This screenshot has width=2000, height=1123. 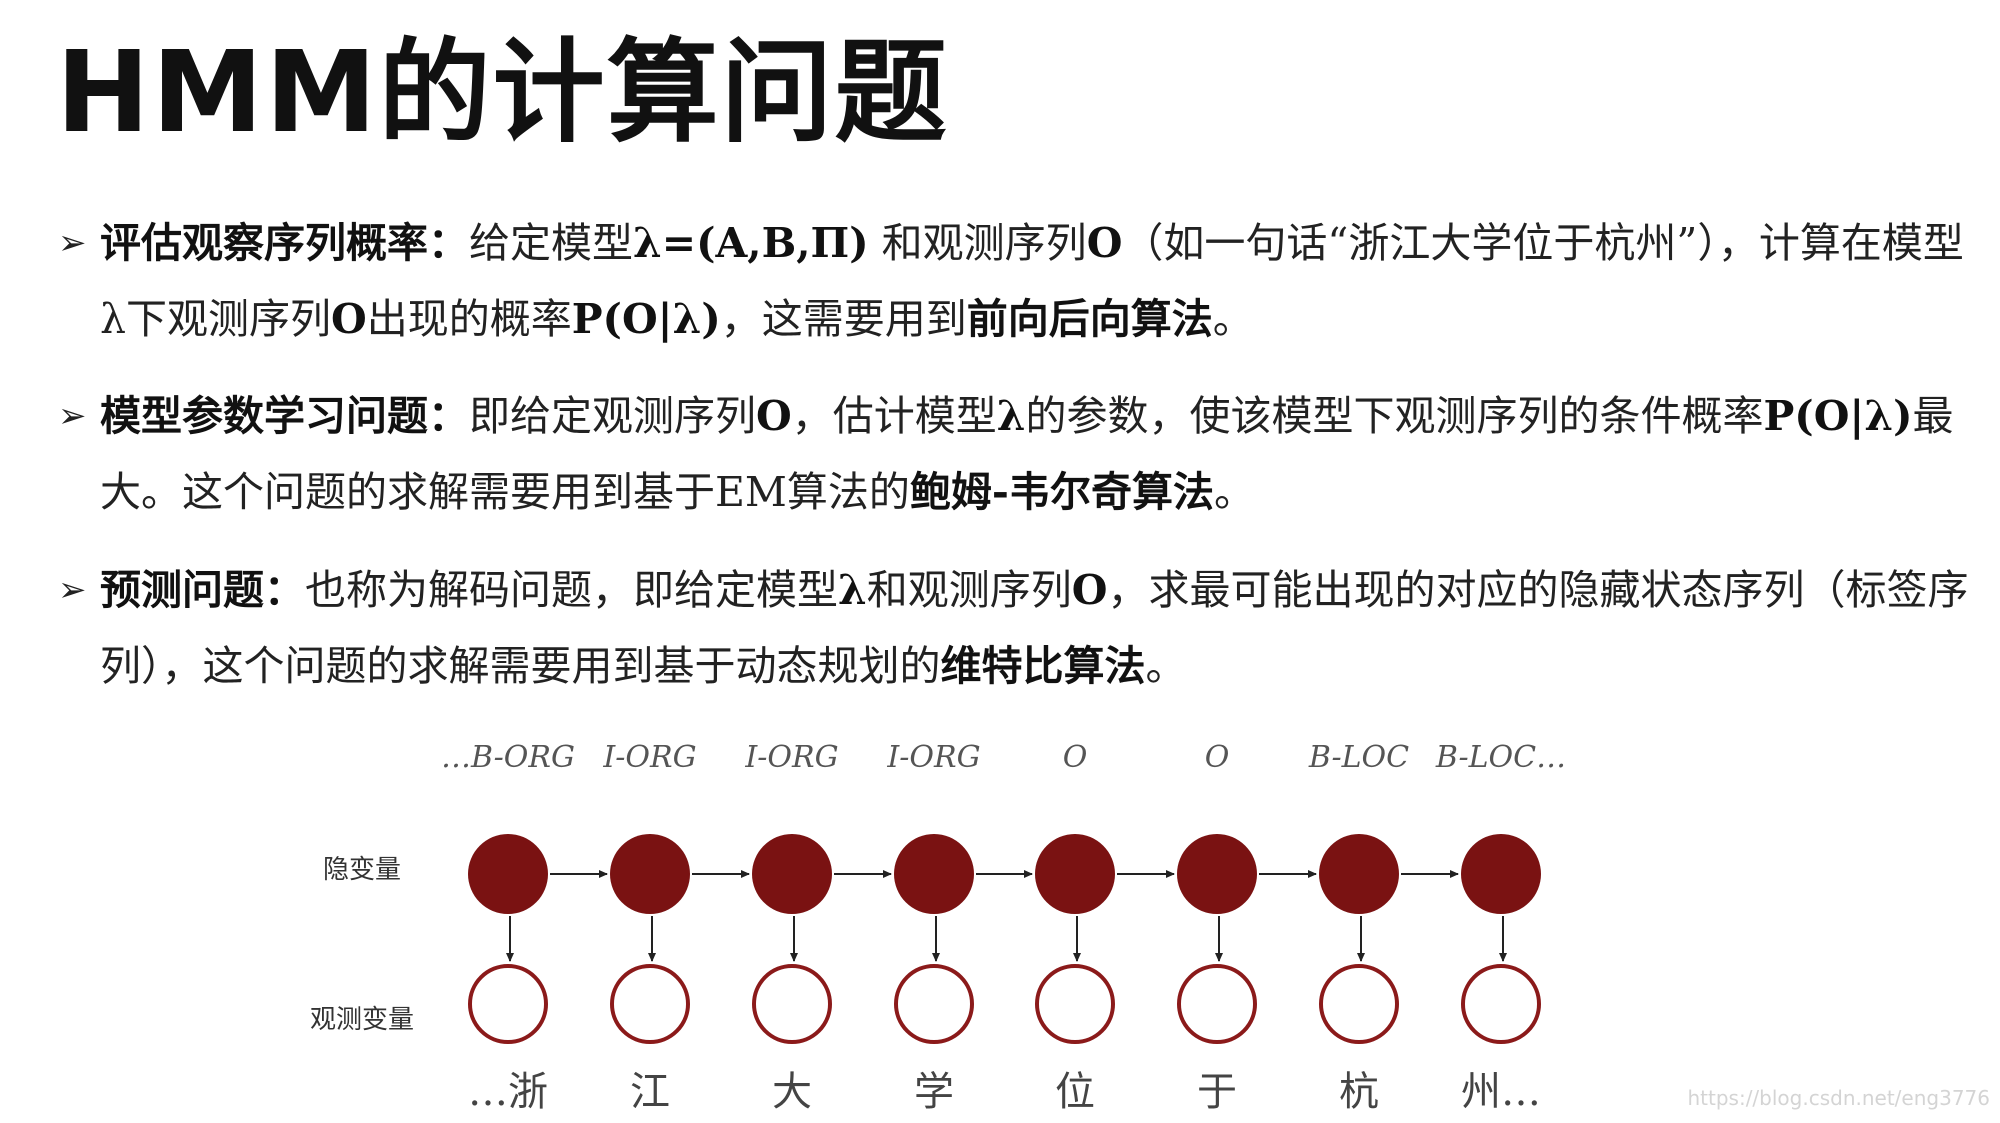 What do you see at coordinates (1838, 1098) in the screenshot?
I see `watermark: https://blog.csdn.net/eng3776` at bounding box center [1838, 1098].